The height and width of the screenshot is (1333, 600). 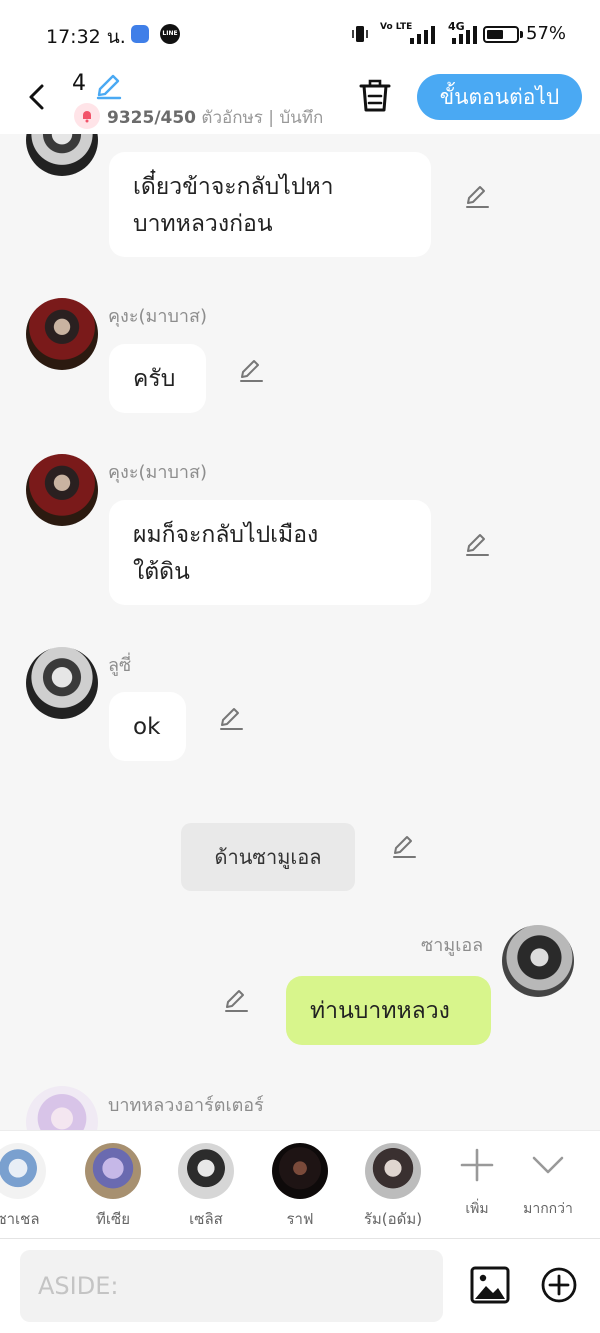 I want to click on message-bubble: เดี๋ยวข้าจะกลับไปหา บาทหลวงก่อน, so click(x=270, y=204).